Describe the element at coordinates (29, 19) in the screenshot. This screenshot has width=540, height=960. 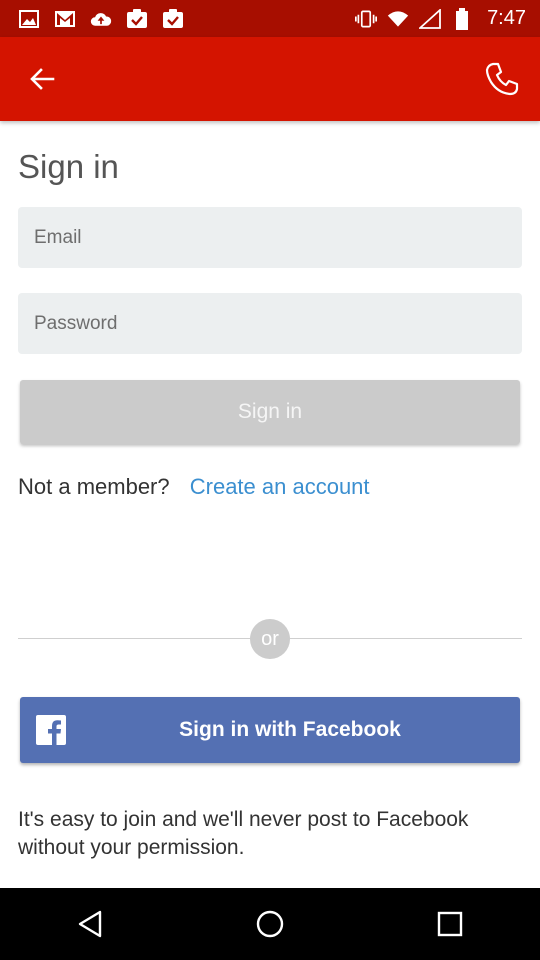
I see `image-icon` at that location.